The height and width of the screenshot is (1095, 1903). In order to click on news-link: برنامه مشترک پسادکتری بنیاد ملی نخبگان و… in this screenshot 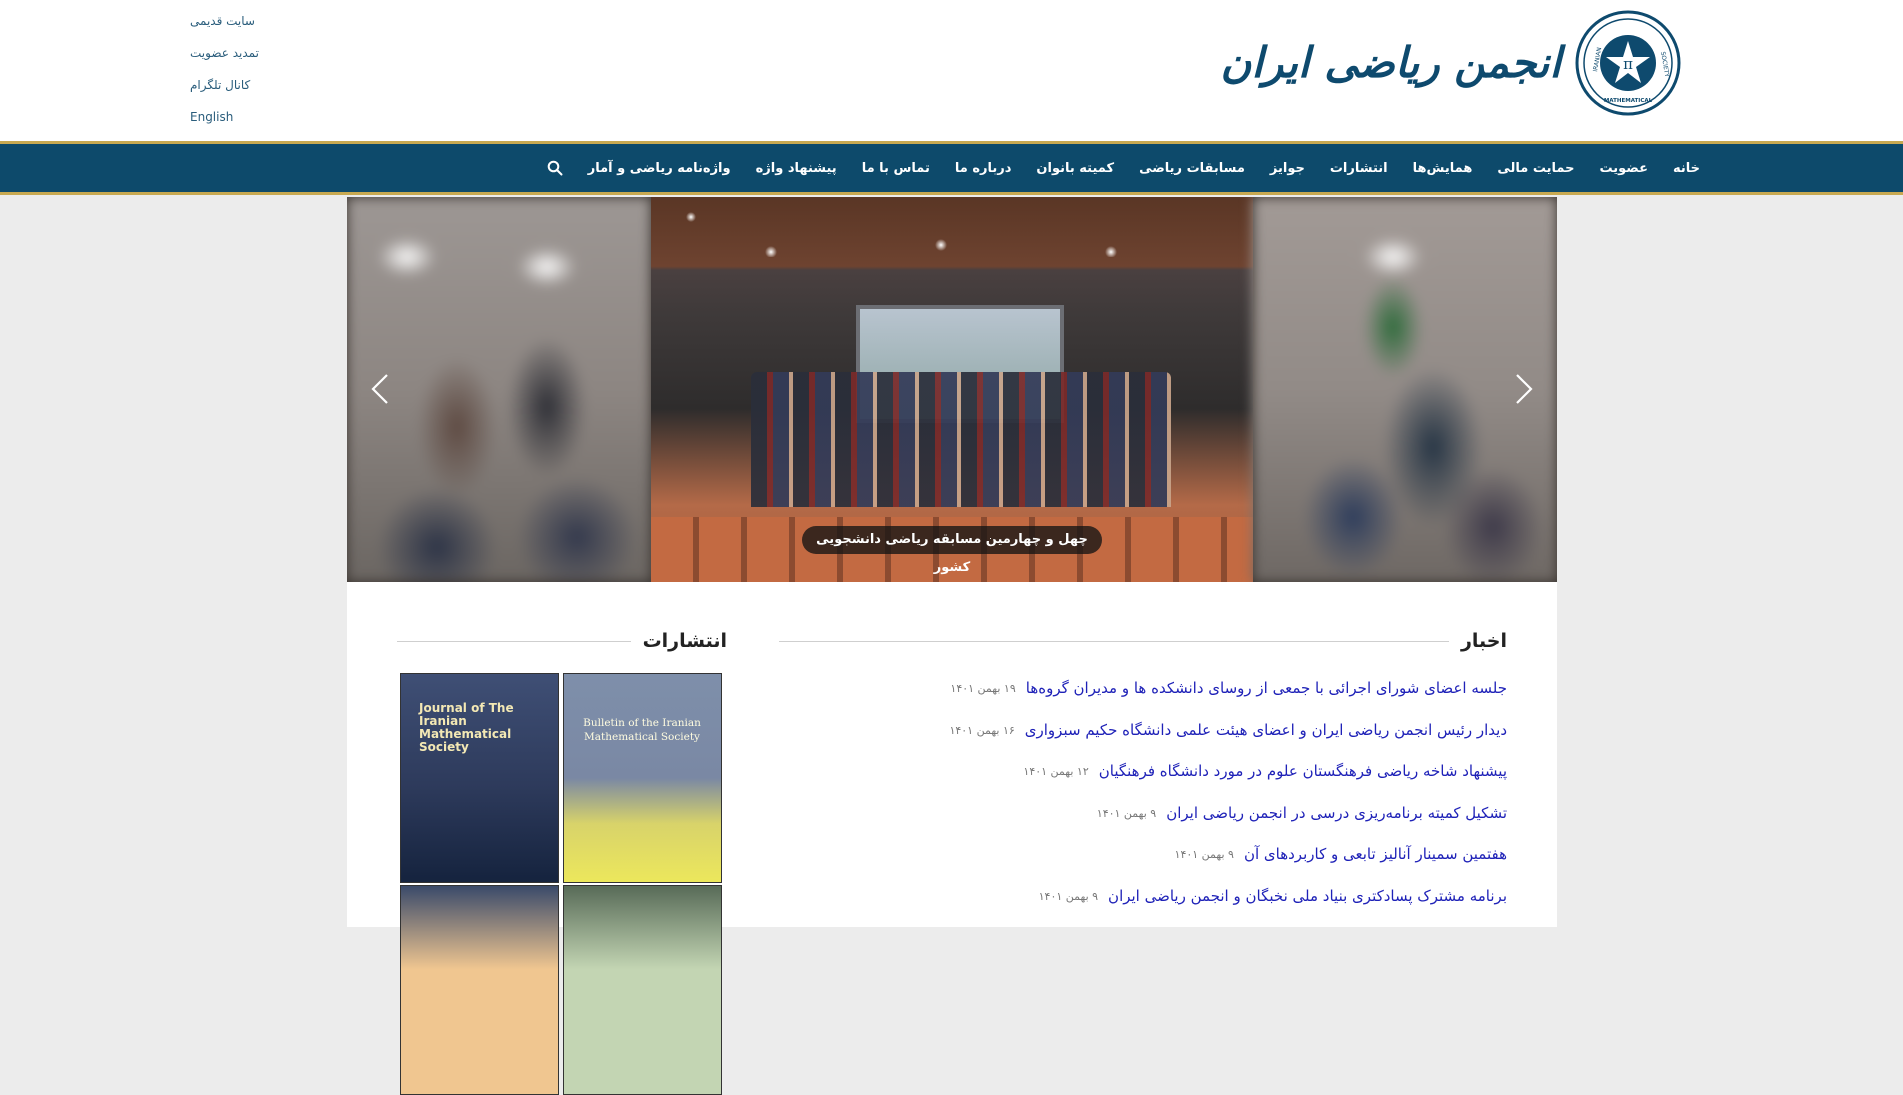, I will do `click(1307, 896)`.